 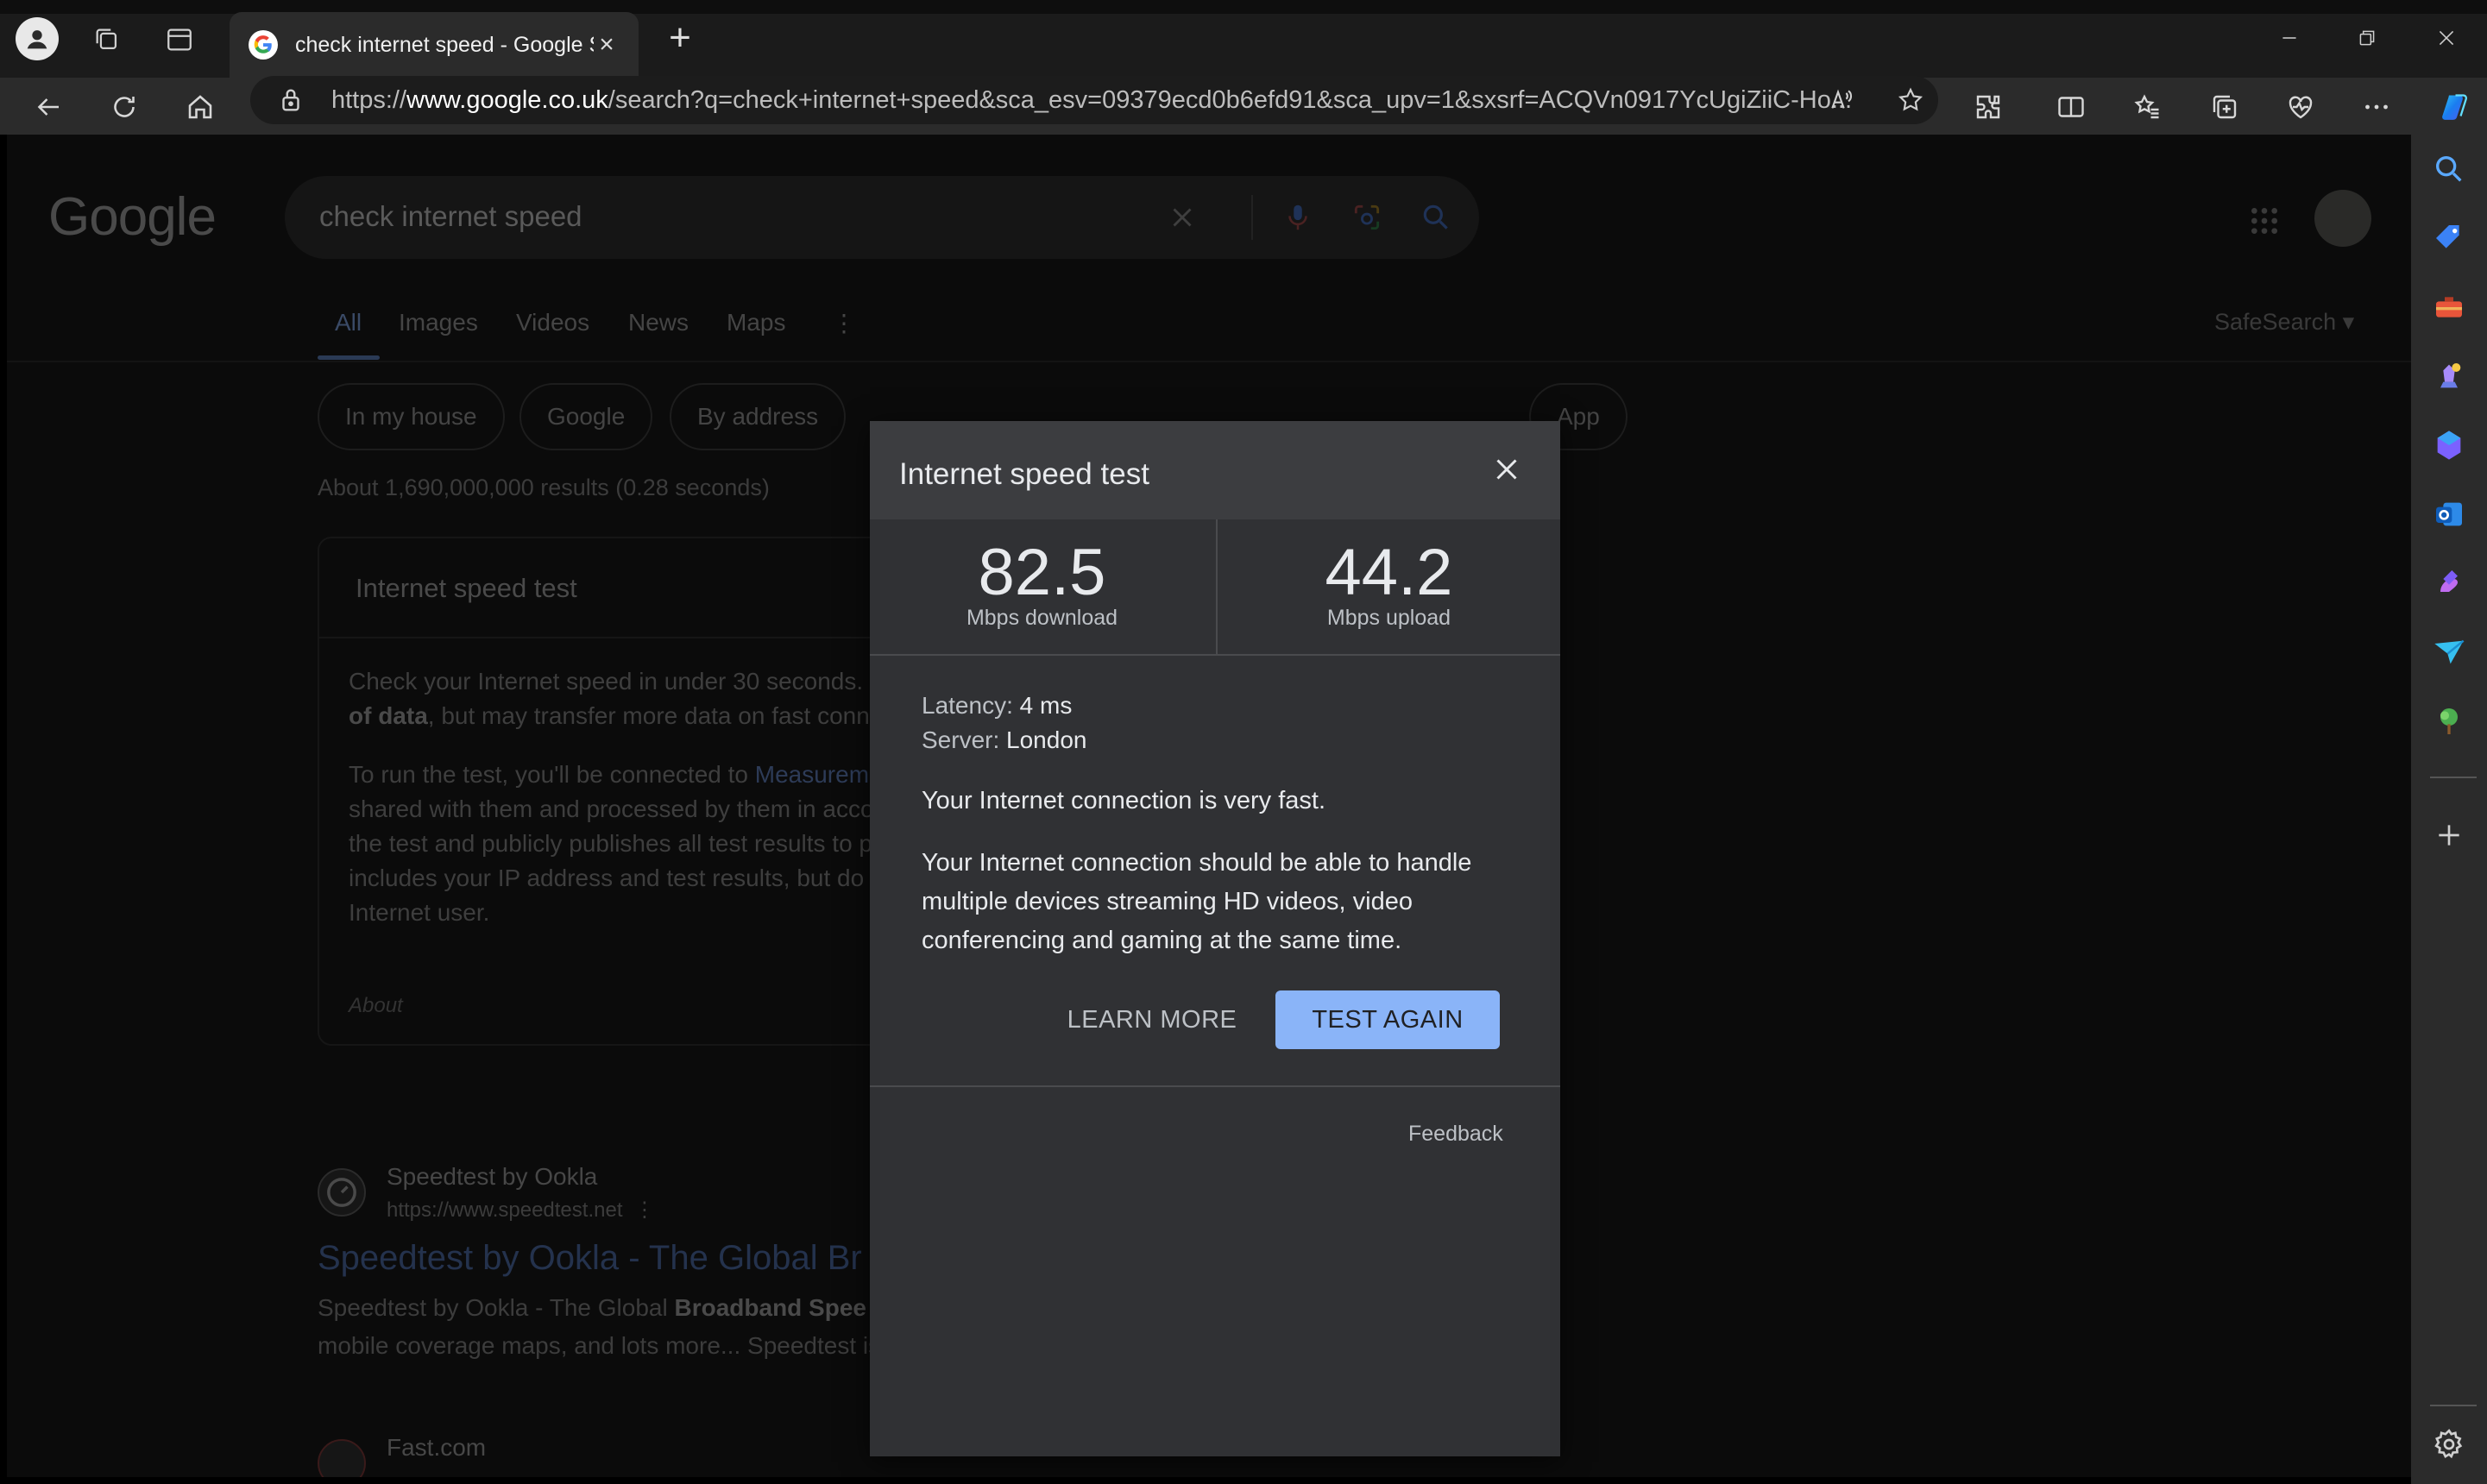 I want to click on vertical-tabs-icon, so click(x=179, y=39).